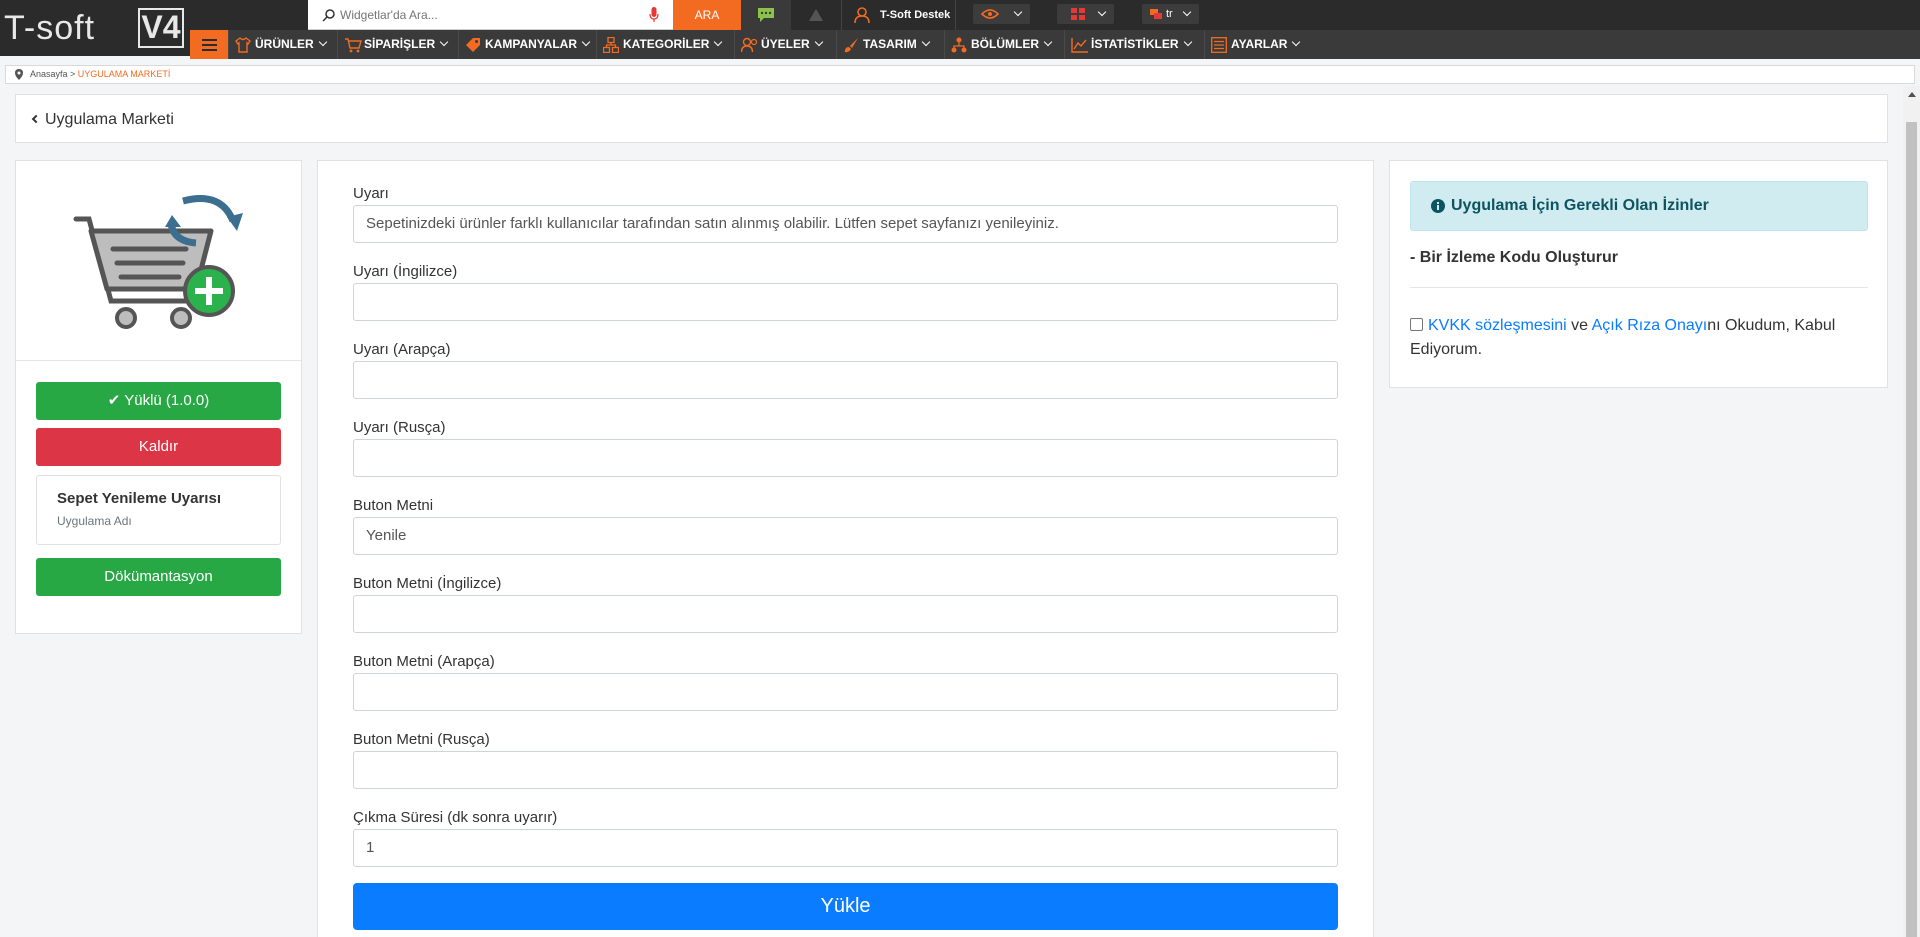 The height and width of the screenshot is (937, 1920). Describe the element at coordinates (845, 614) in the screenshot. I see `button-text-en-input` at that location.